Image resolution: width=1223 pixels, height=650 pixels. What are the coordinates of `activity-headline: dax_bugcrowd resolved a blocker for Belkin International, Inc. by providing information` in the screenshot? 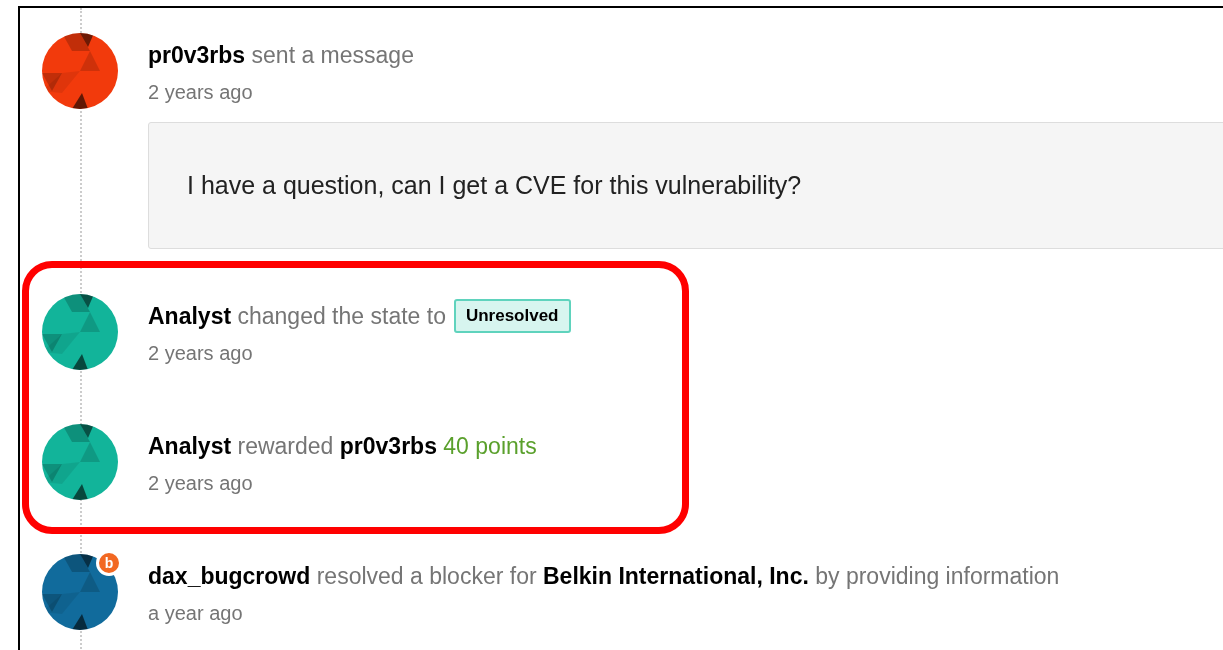 It's located at (604, 576).